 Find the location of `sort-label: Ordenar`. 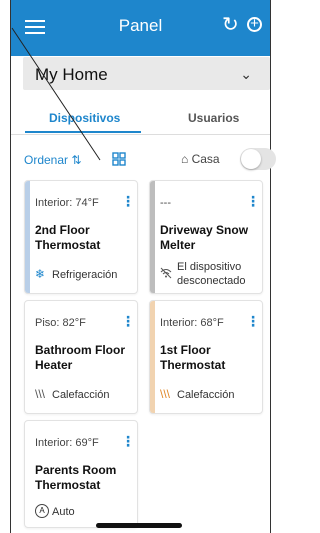

sort-label: Ordenar is located at coordinates (46, 160).